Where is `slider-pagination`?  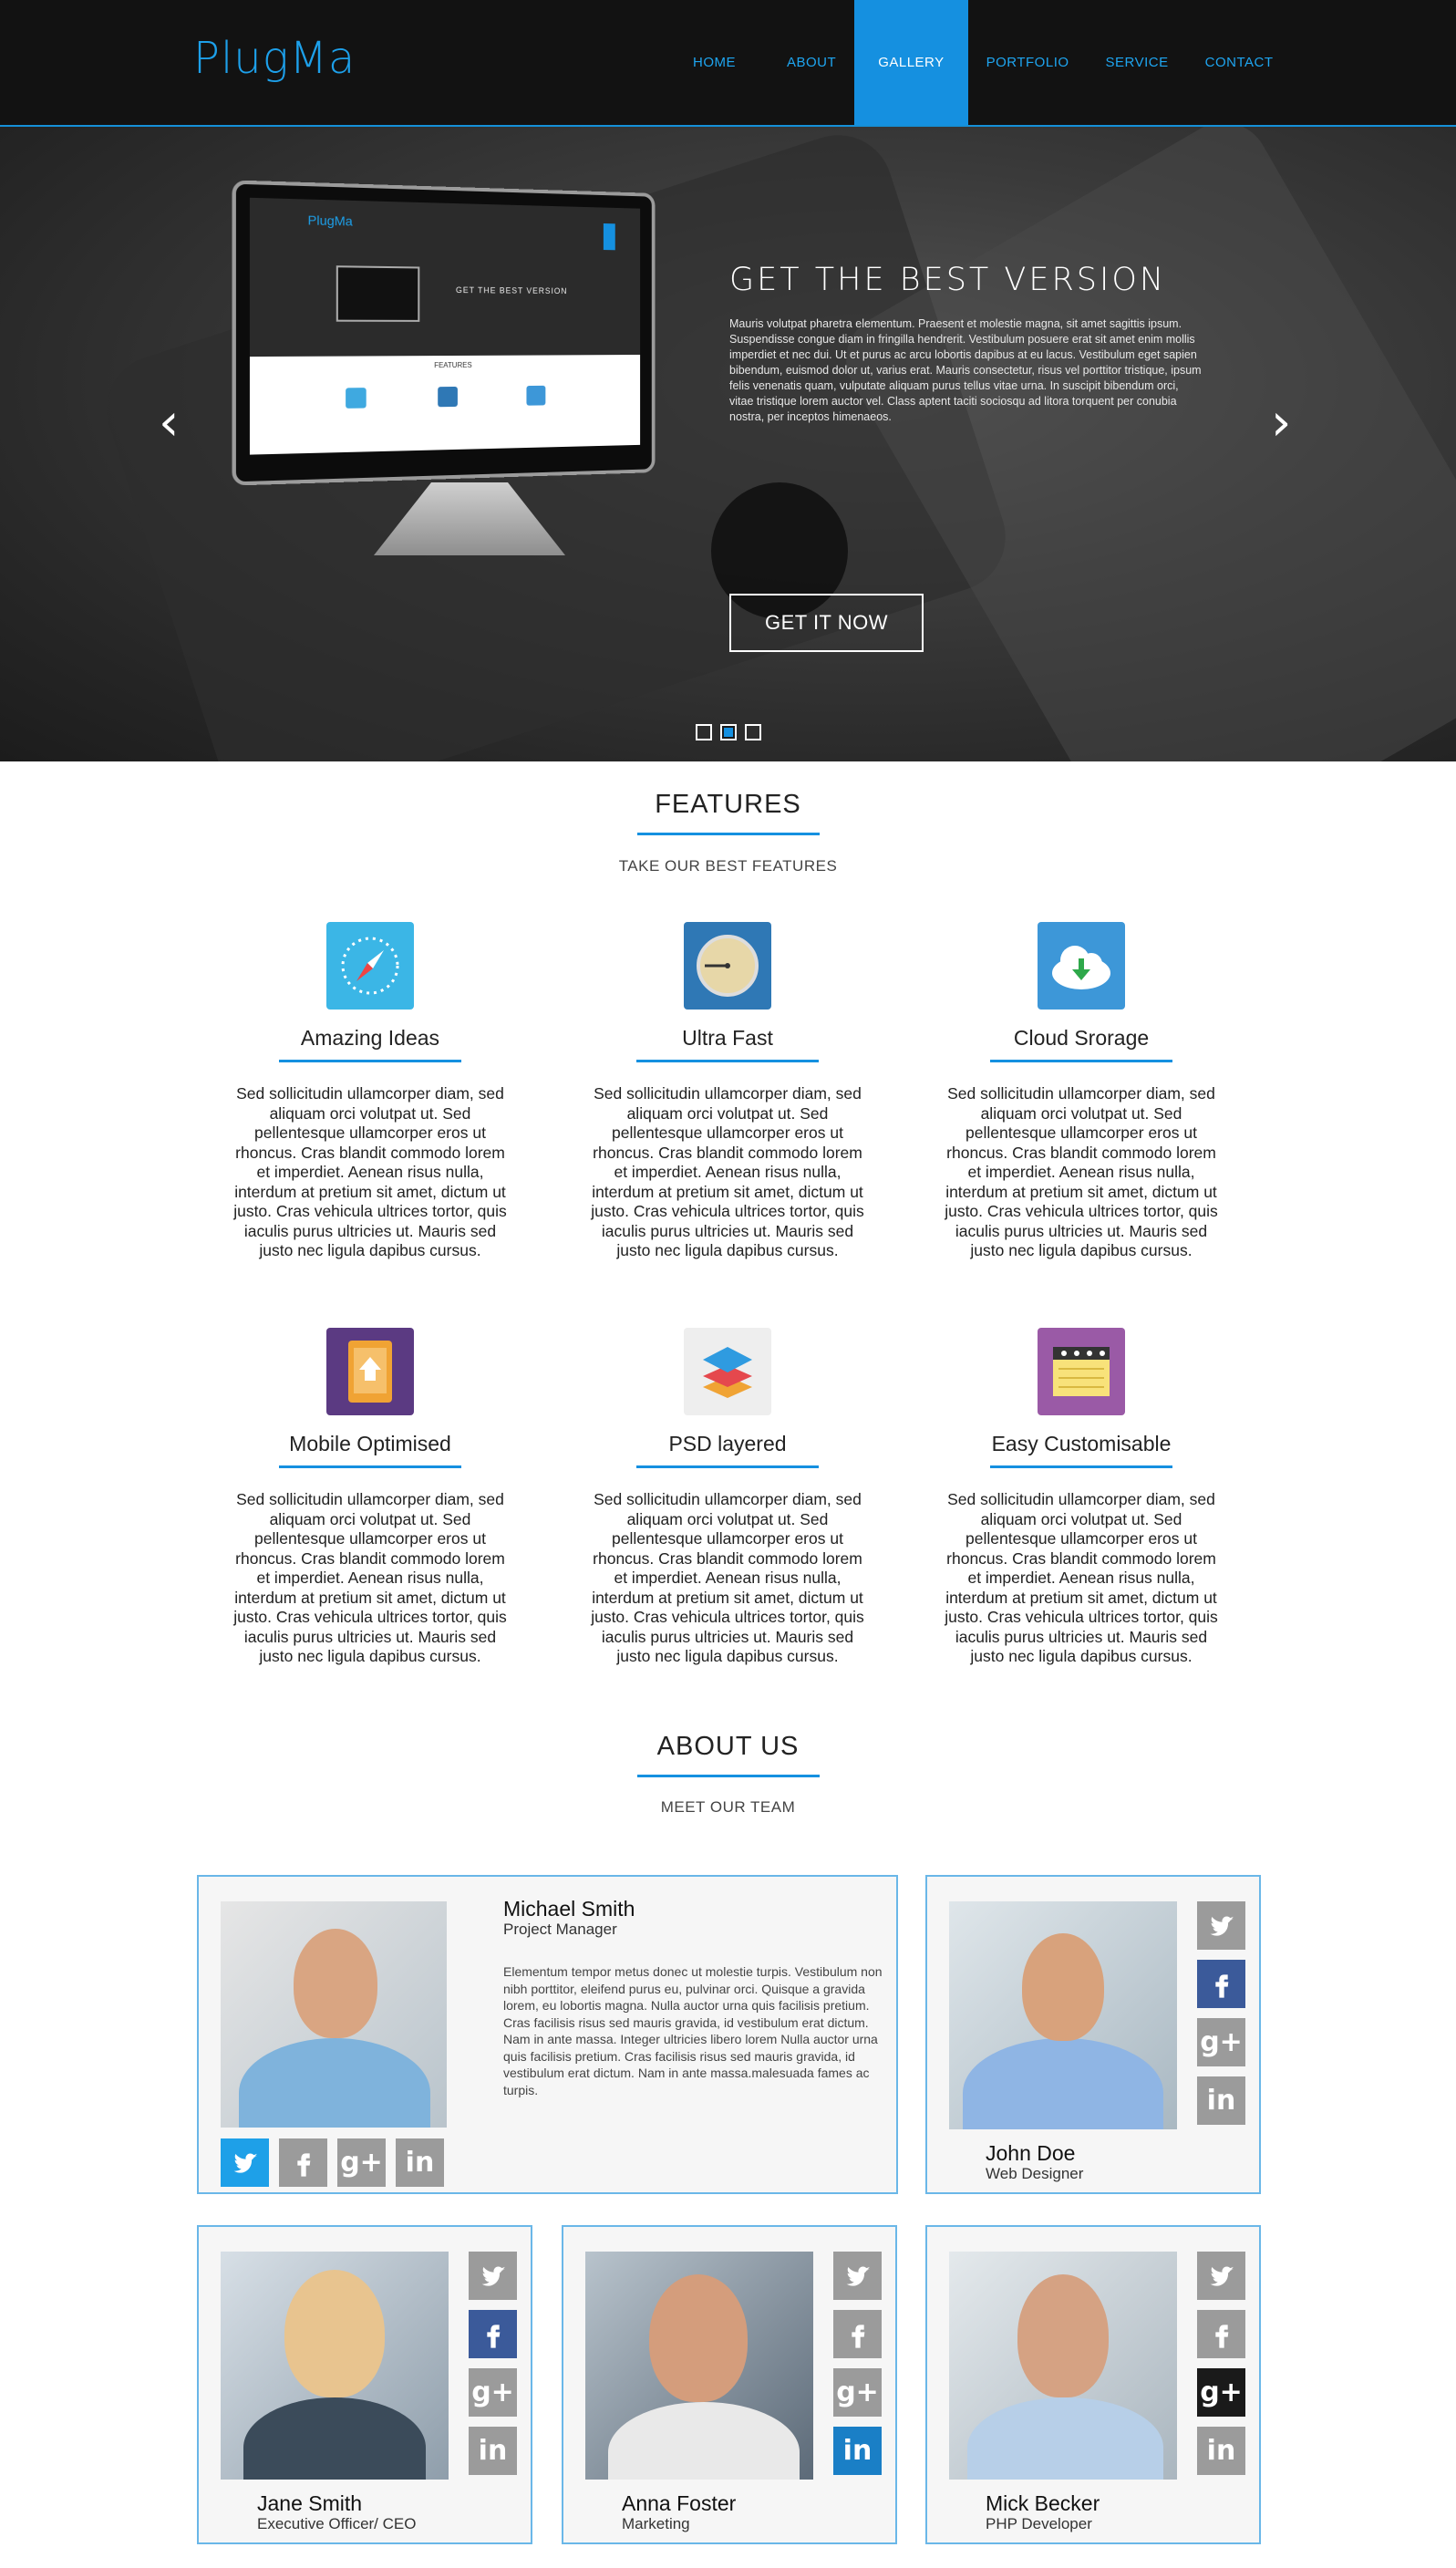 slider-pagination is located at coordinates (729, 732).